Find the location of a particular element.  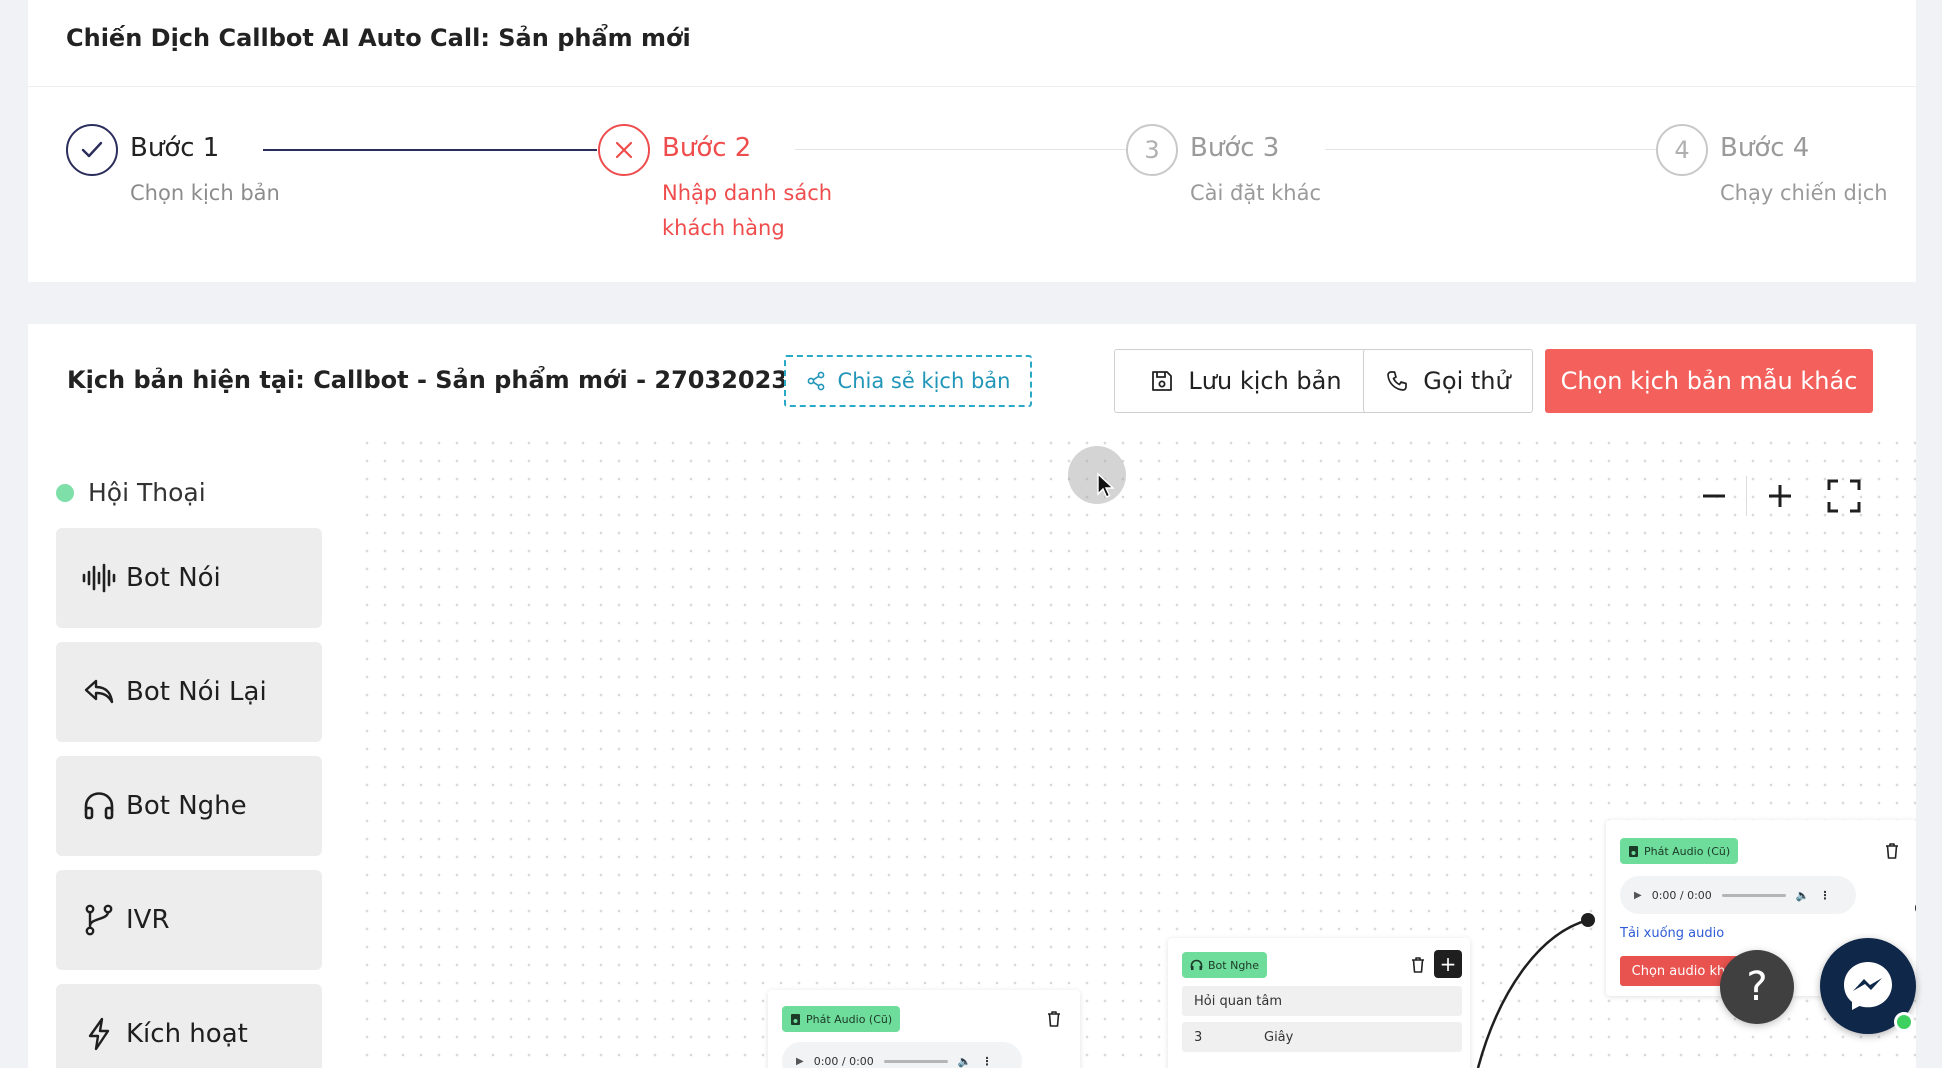

step-description: Chạy chiến dịch is located at coordinates (1804, 193).